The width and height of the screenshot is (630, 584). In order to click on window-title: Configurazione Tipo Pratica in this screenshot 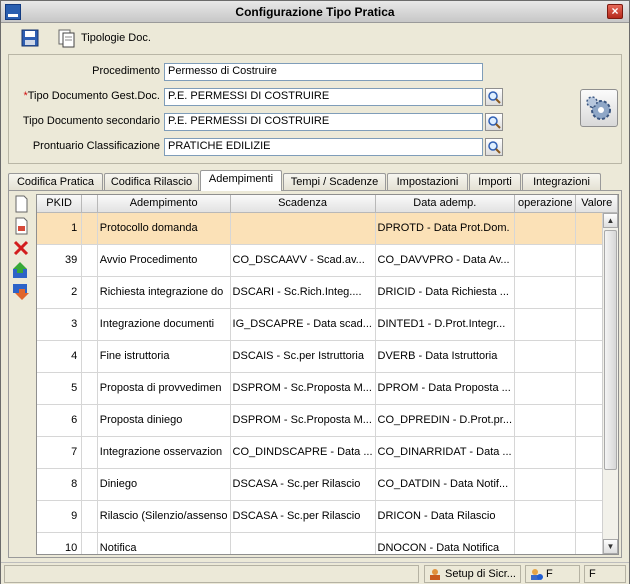, I will do `click(315, 12)`.